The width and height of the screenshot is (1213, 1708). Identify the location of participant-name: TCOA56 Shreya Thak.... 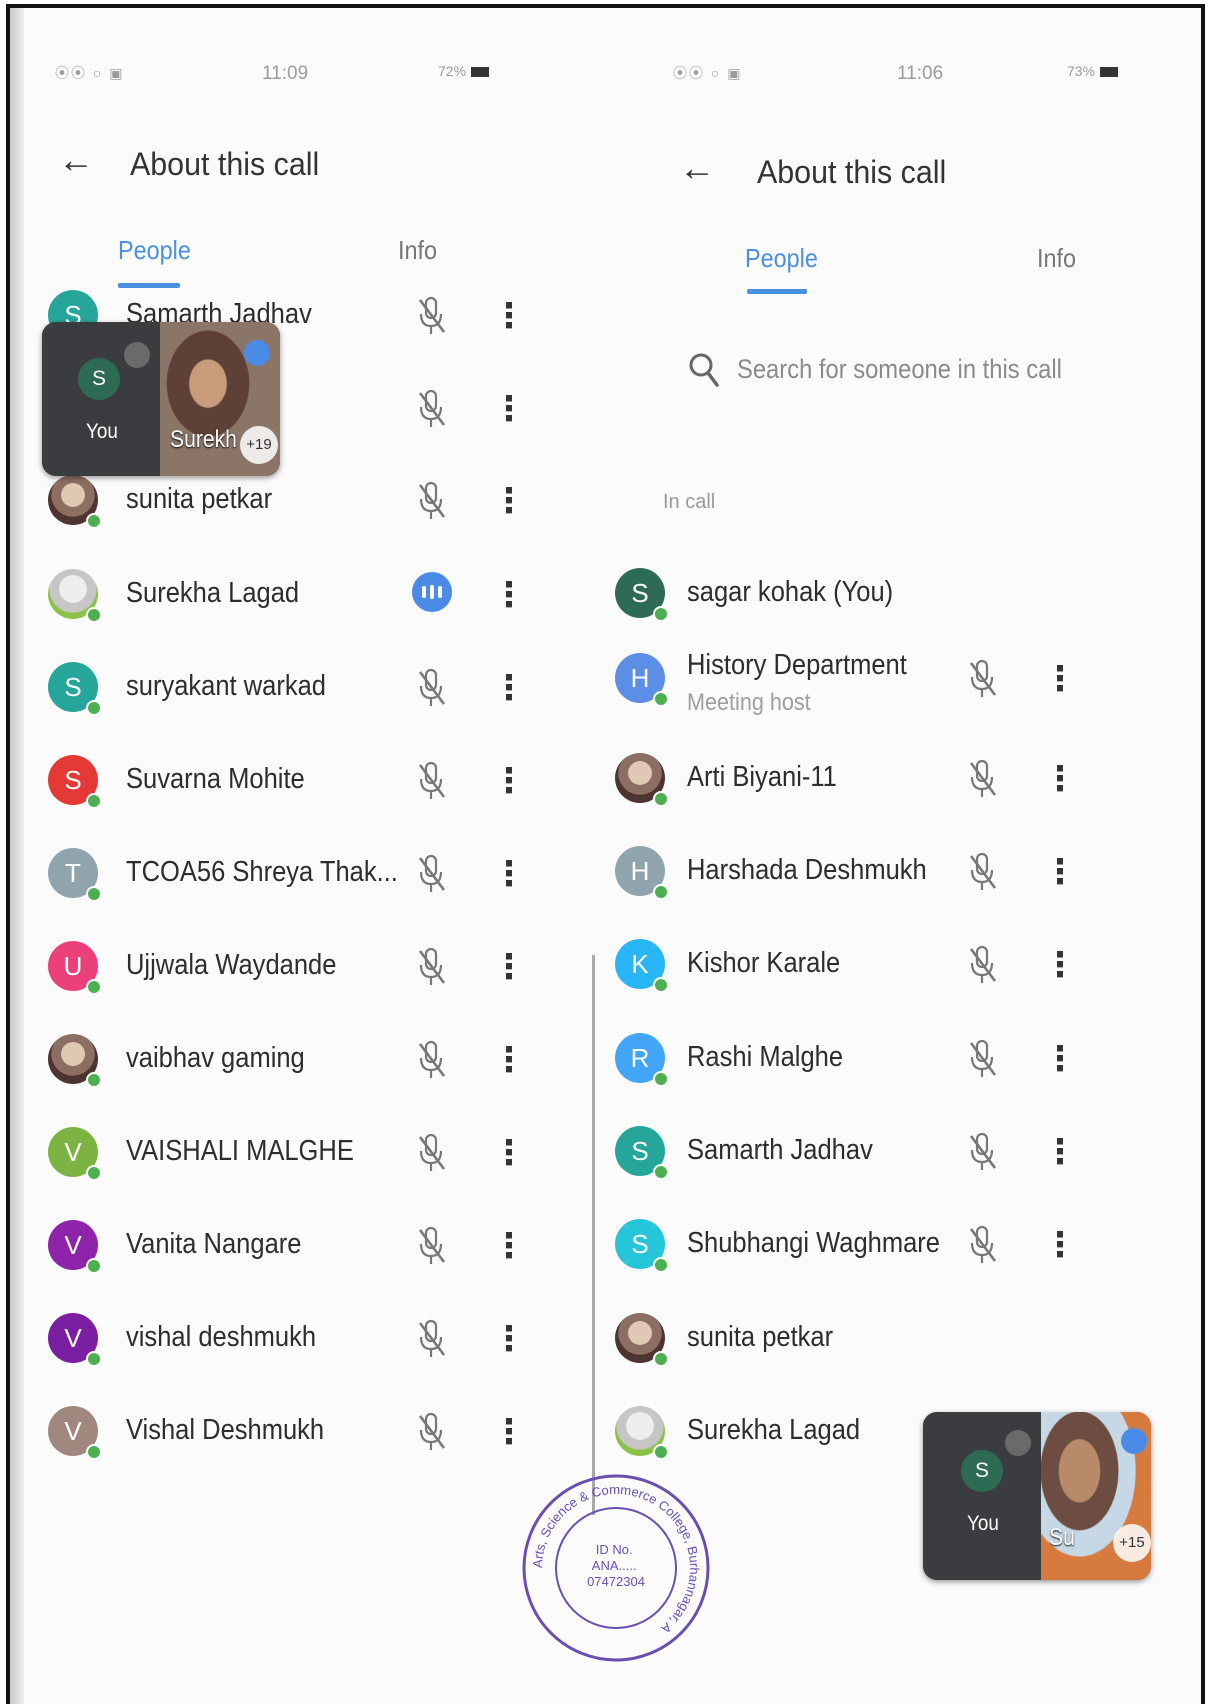
(262, 872).